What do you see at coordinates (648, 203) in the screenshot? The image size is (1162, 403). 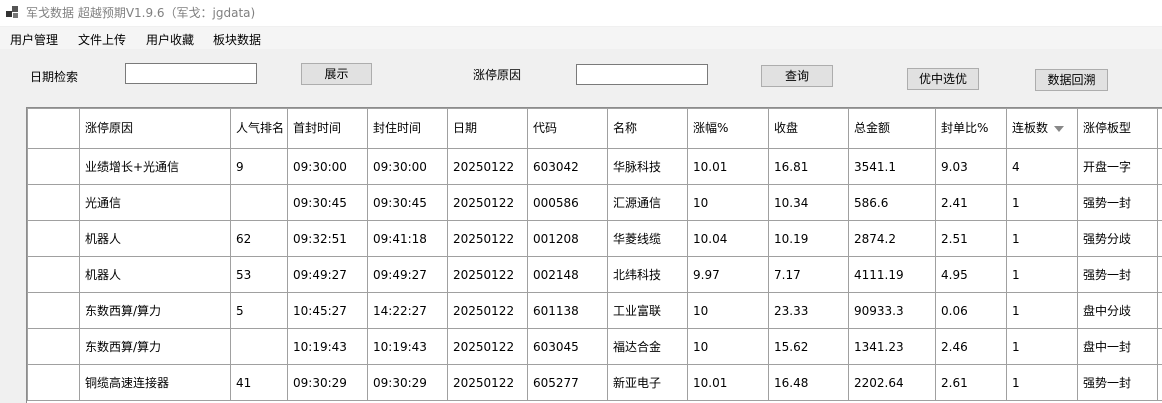 I see `table-cell: 汇源通信` at bounding box center [648, 203].